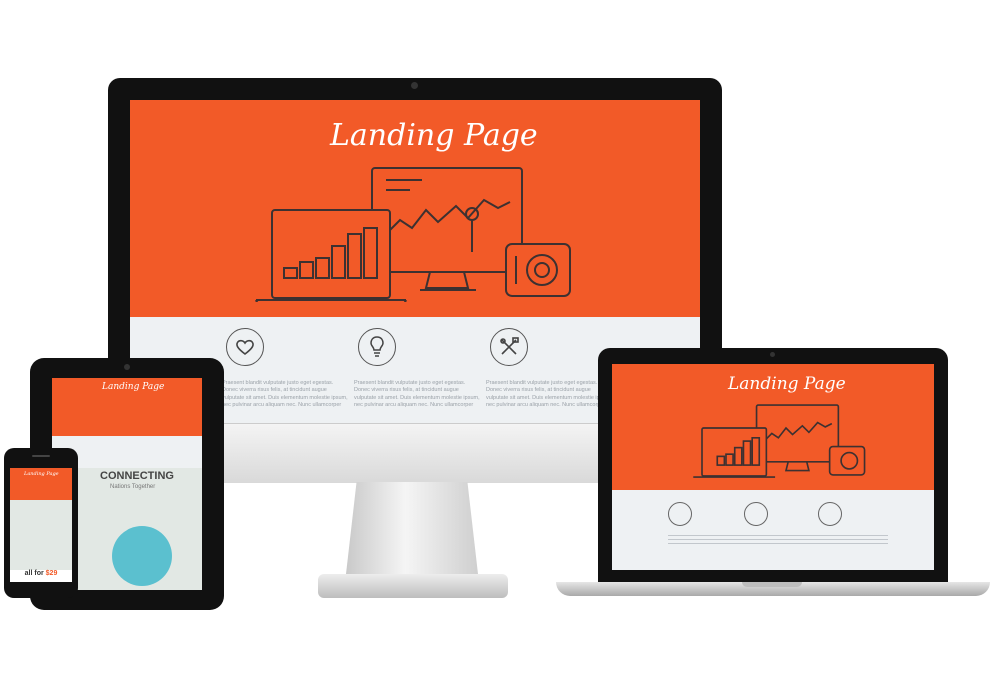 The width and height of the screenshot is (1000, 698). I want to click on monitor-stand, so click(412, 528).